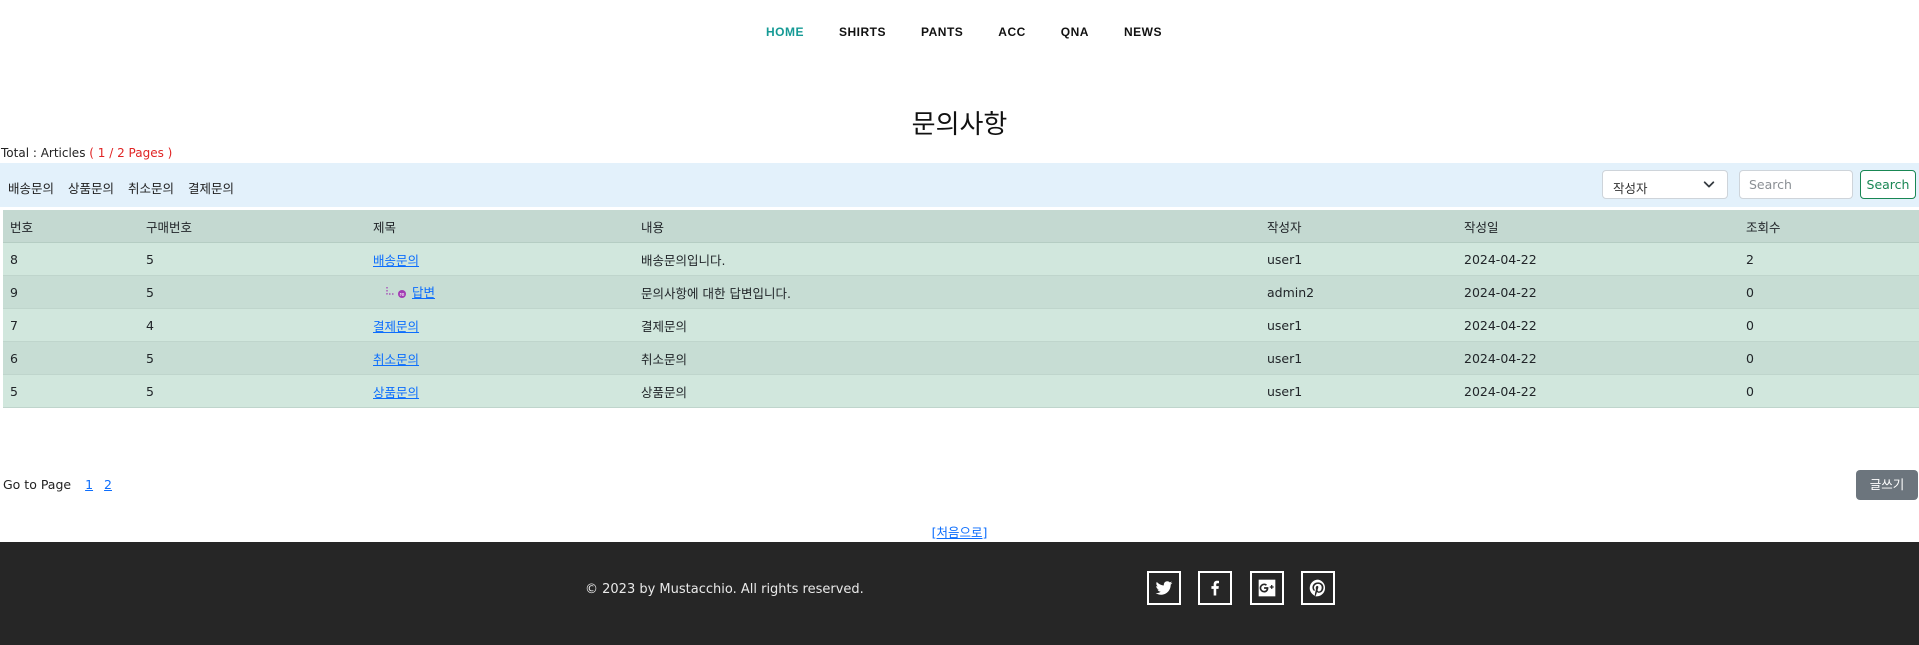  Describe the element at coordinates (71, 292) in the screenshot. I see `cell-number: 9` at that location.